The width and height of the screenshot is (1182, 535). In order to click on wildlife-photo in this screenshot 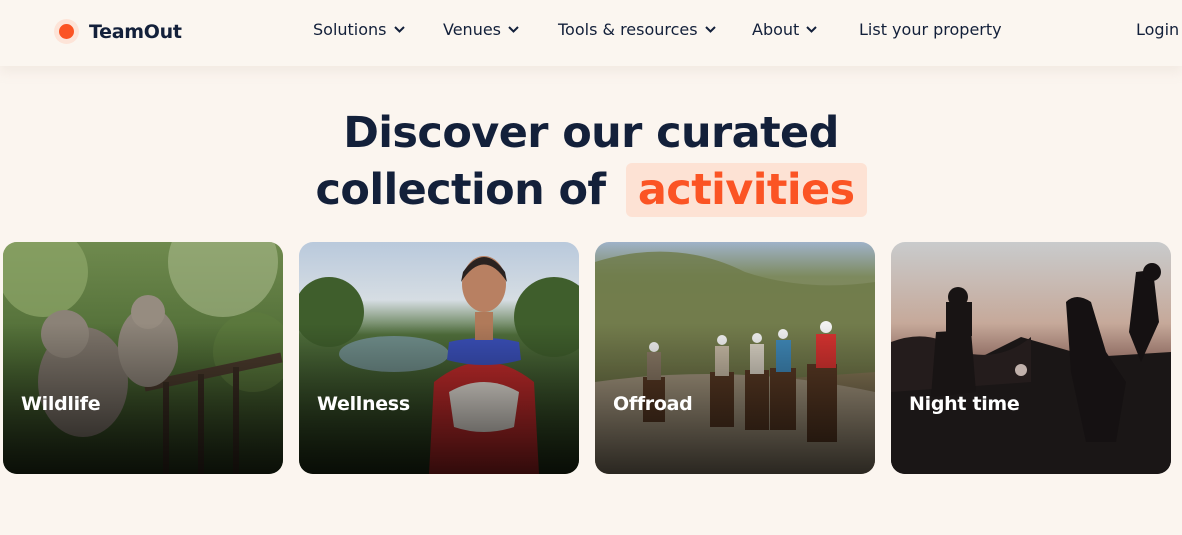, I will do `click(143, 358)`.